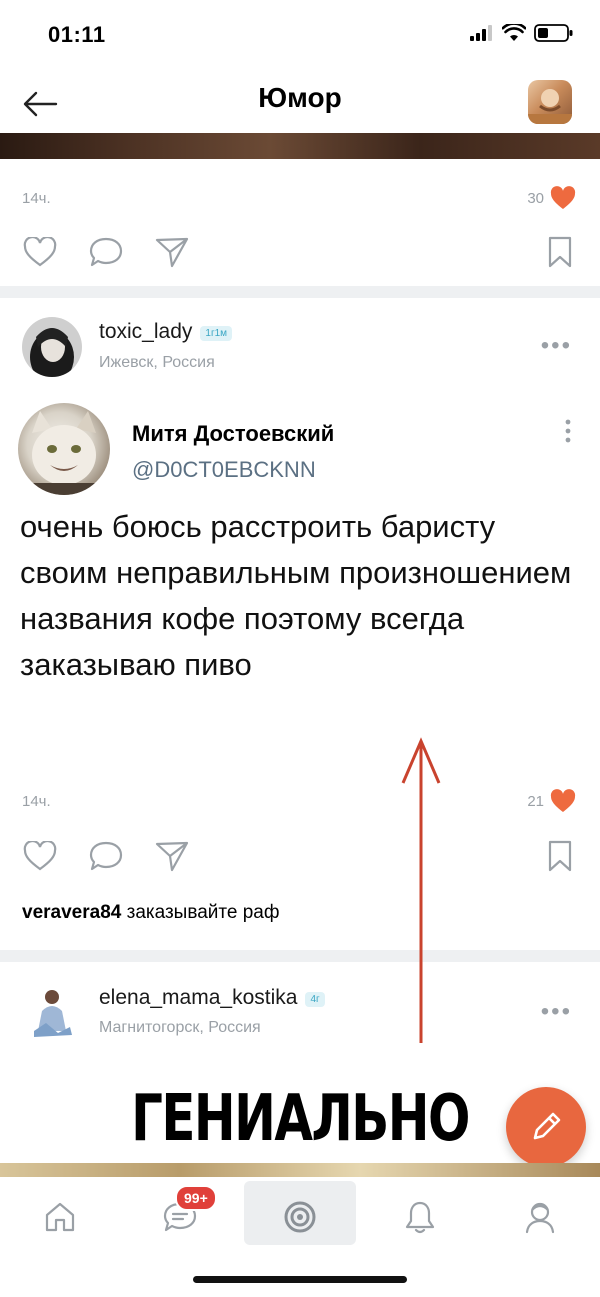 The image size is (600, 1297). I want to click on status-icons, so click(522, 33).